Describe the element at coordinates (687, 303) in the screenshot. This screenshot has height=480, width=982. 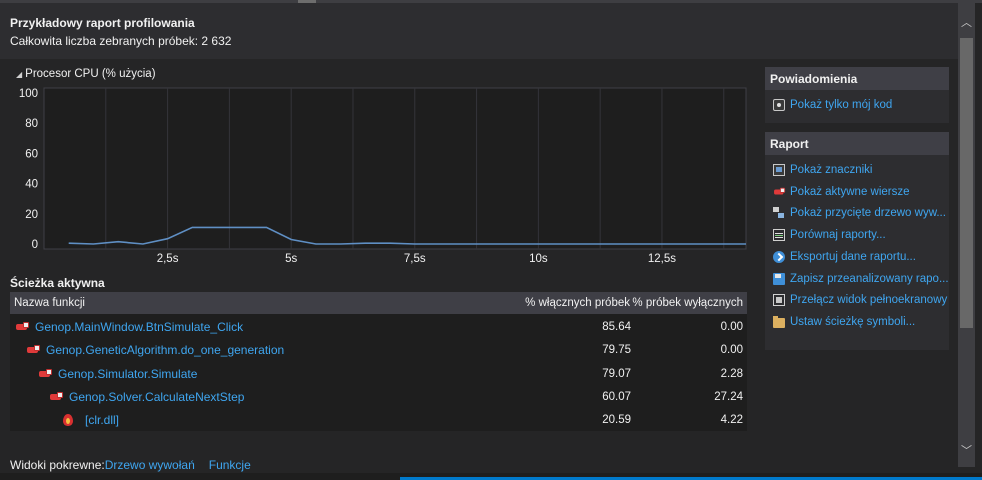
I see `column-header-exclusive: % próbek wyłącznych` at that location.